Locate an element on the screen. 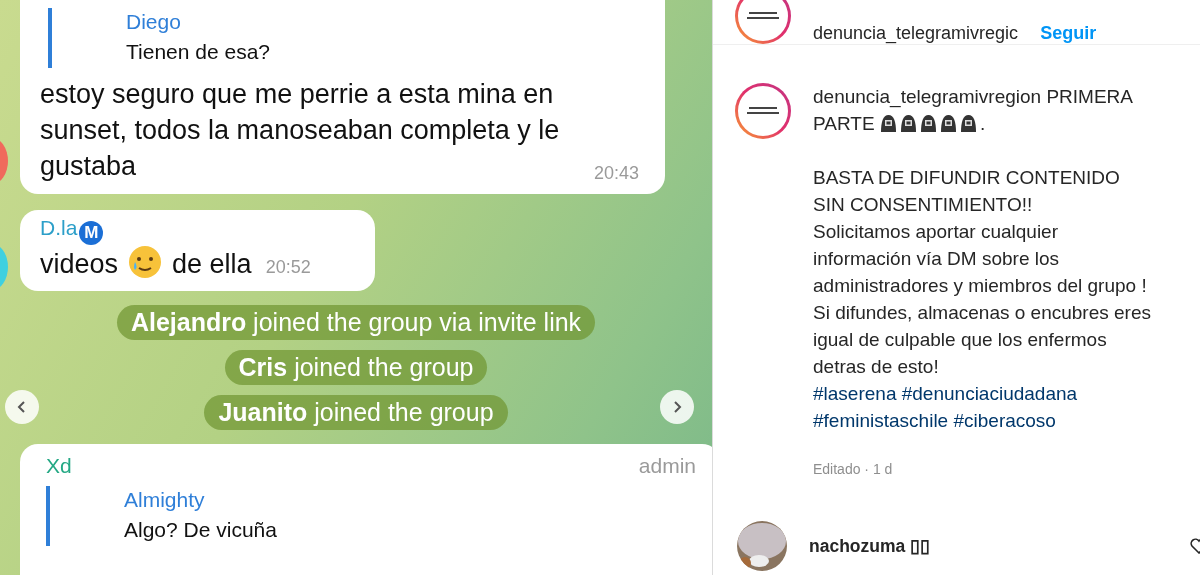 This screenshot has height=575, width=1200. hashtag-link: #laserena is located at coordinates (855, 393).